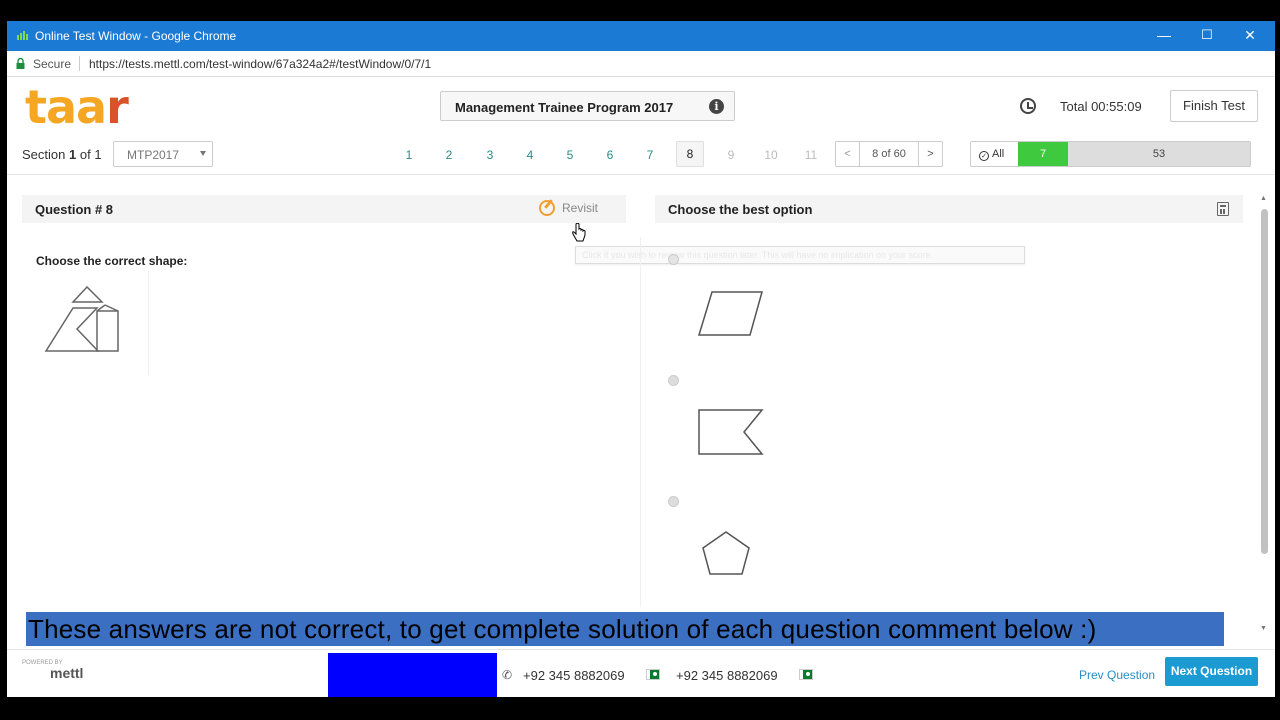 The height and width of the screenshot is (720, 1280). What do you see at coordinates (52, 64) in the screenshot?
I see `secure-label: Secure` at bounding box center [52, 64].